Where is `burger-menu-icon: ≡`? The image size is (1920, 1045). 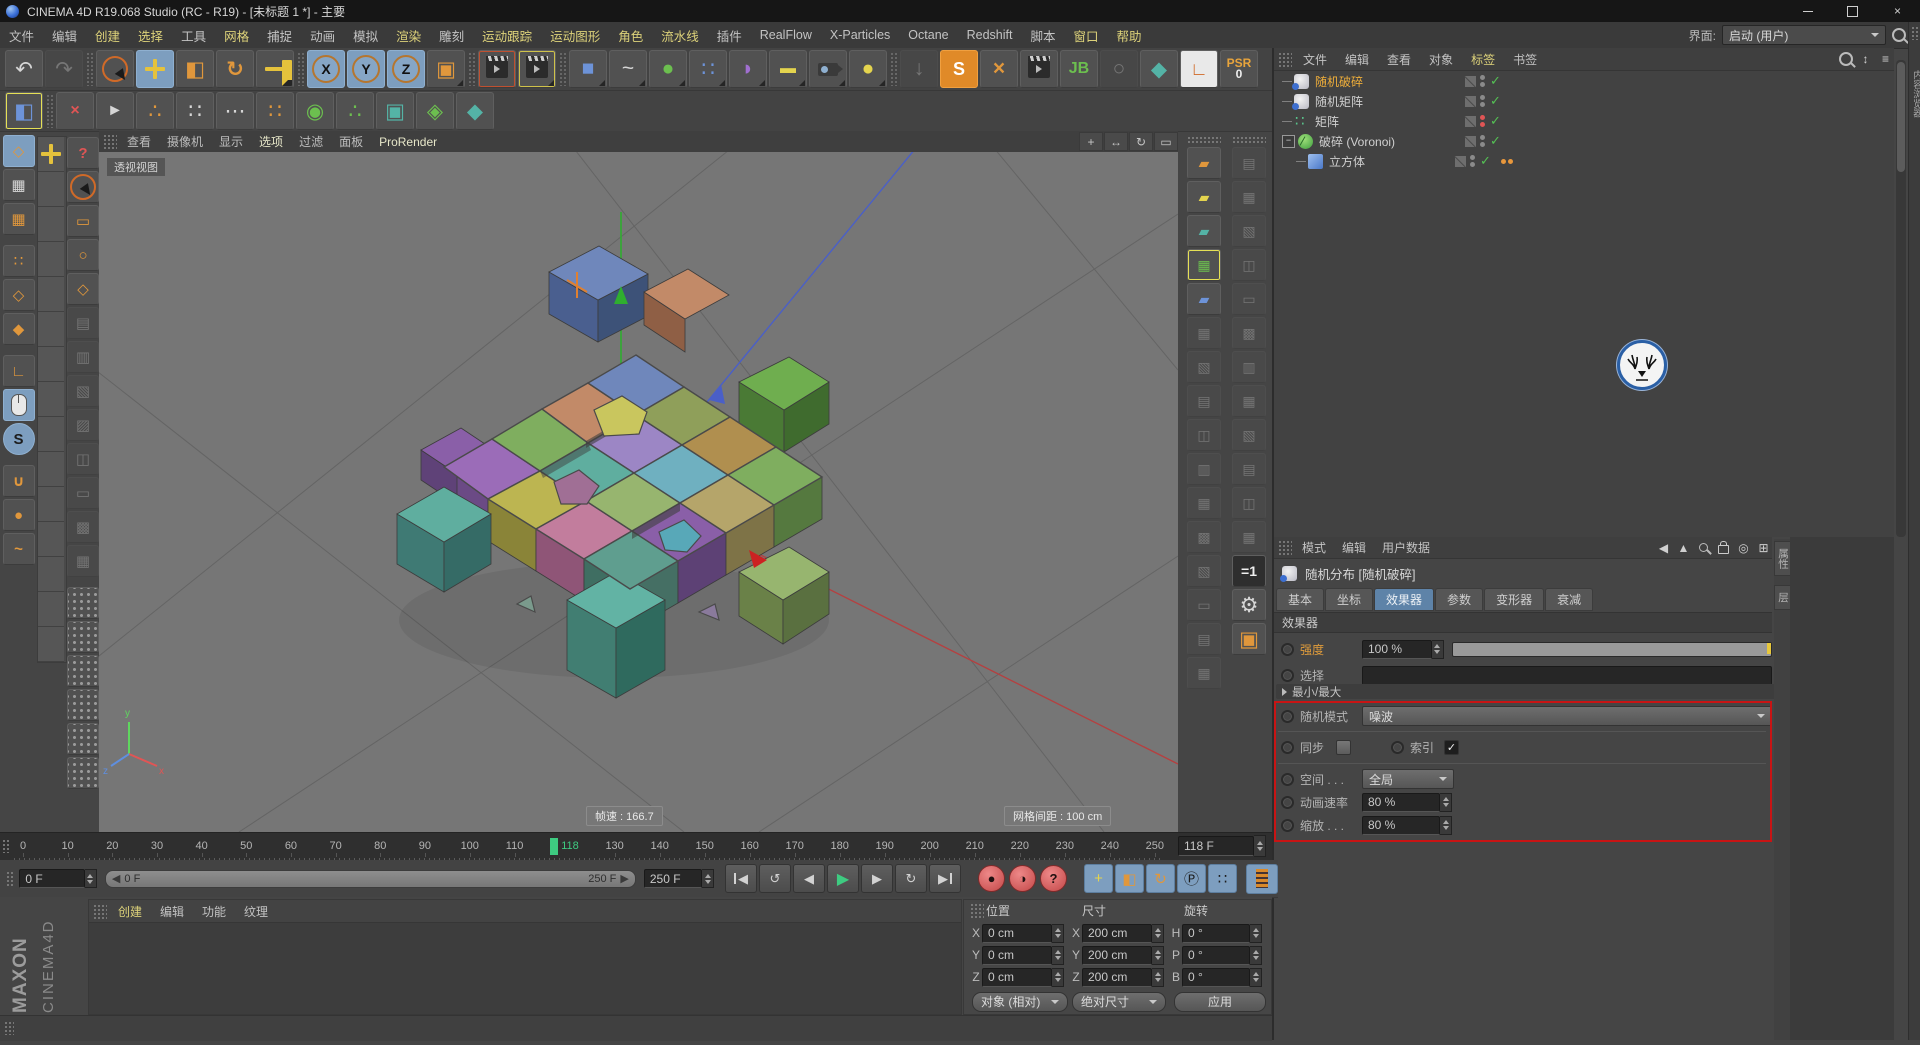 burger-menu-icon: ≡ is located at coordinates (1885, 59).